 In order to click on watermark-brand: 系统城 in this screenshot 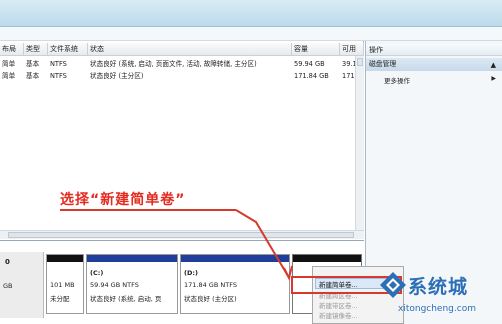, I will do `click(438, 287)`.